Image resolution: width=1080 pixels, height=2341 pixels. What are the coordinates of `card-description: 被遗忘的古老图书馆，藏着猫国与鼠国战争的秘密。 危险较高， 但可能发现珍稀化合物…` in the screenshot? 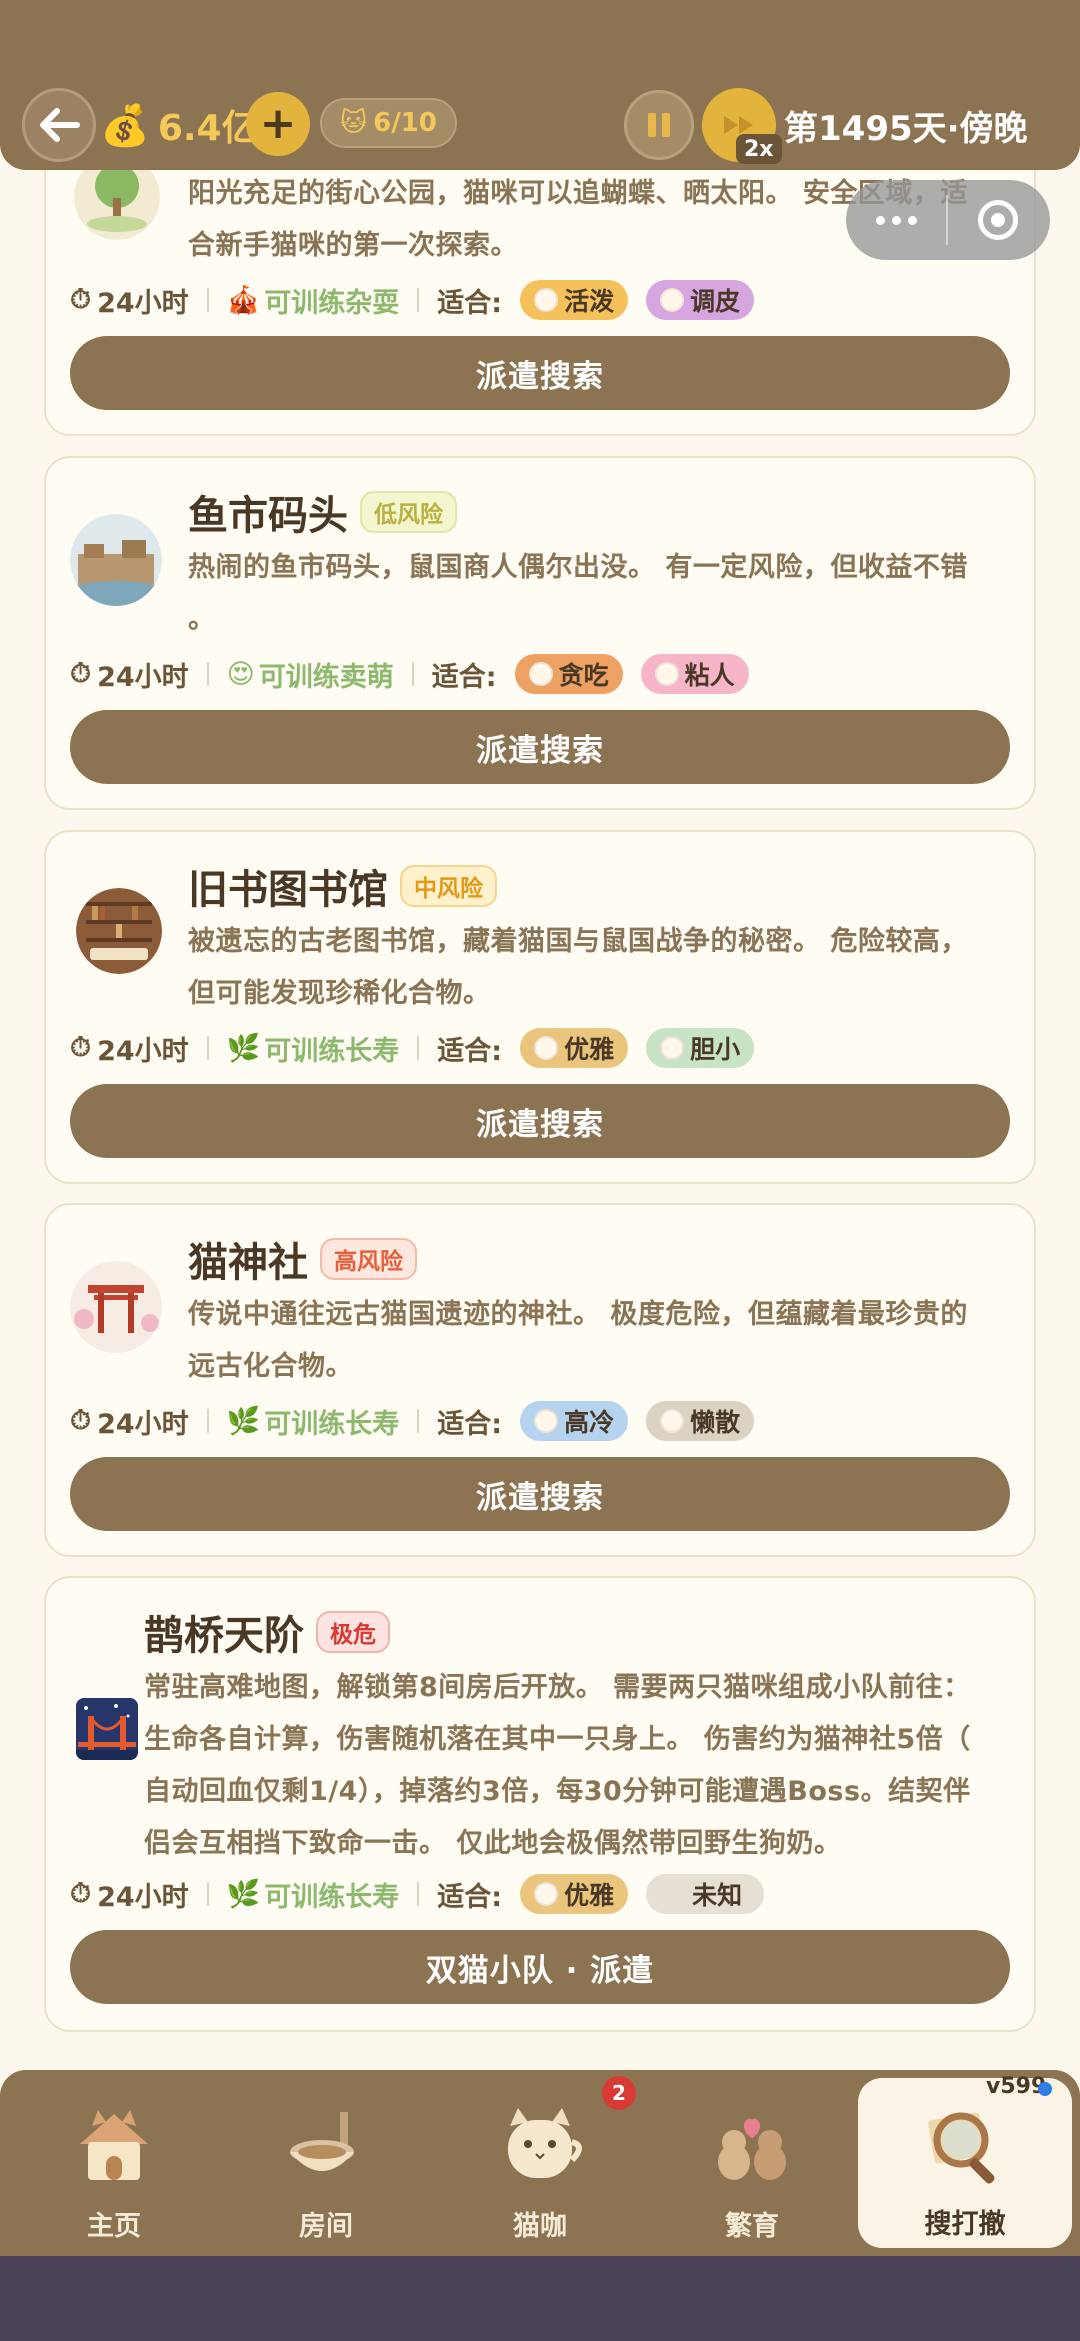 It's located at (578, 967).